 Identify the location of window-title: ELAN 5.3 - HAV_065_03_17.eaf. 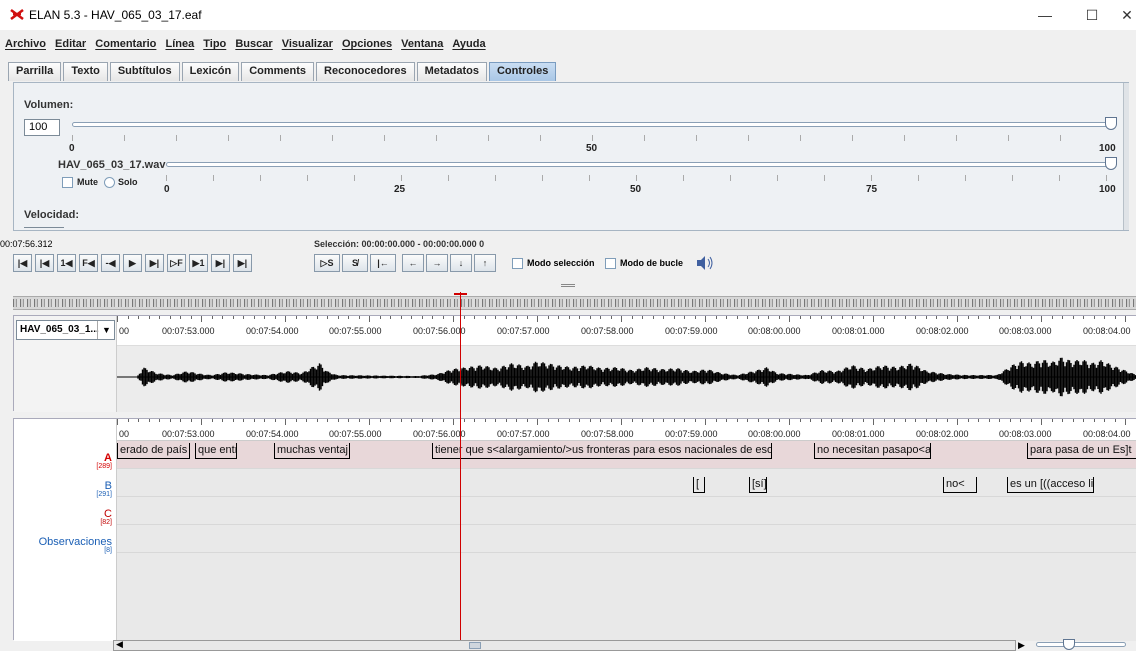
(115, 15).